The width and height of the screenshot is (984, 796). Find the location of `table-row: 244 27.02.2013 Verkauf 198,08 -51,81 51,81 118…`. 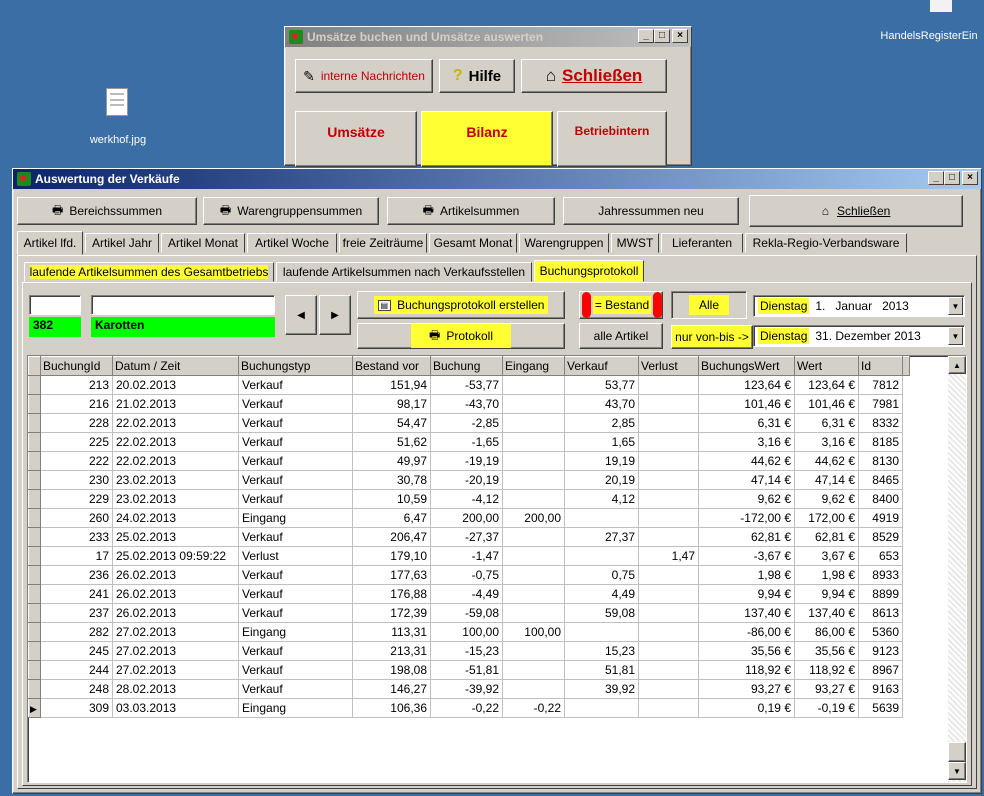

table-row: 244 27.02.2013 Verkauf 198,08 -51,81 51,81 118… is located at coordinates (468, 670).